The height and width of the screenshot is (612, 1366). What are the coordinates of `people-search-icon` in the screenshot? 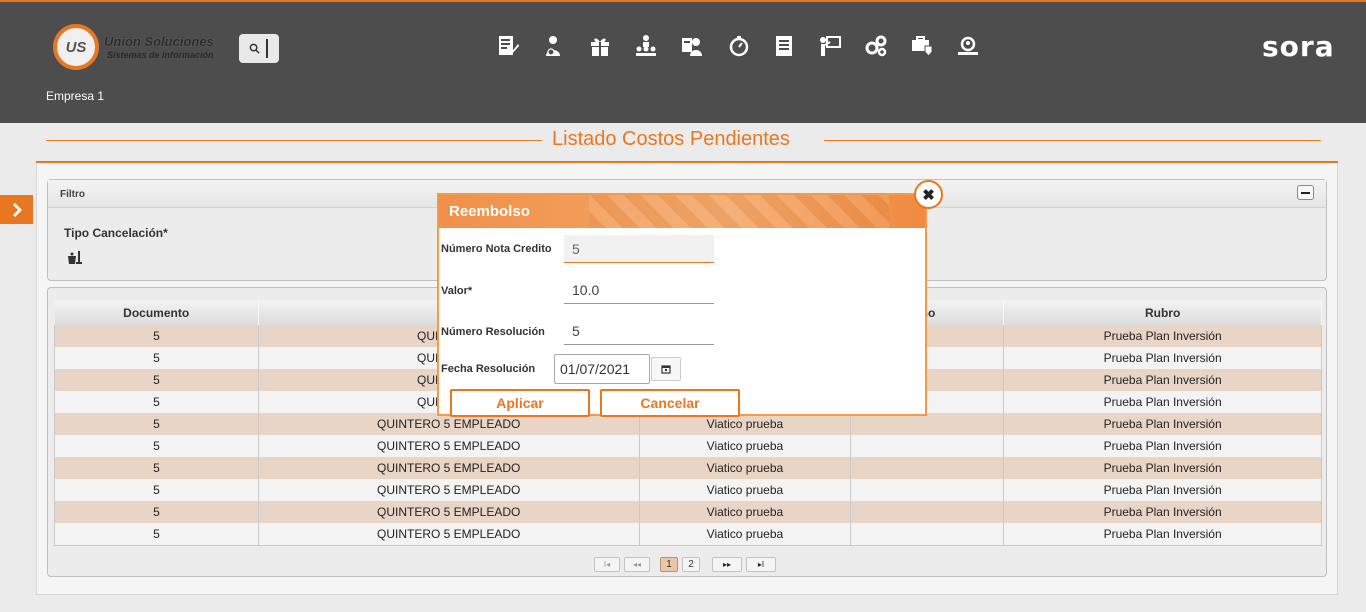 It's located at (967, 45).